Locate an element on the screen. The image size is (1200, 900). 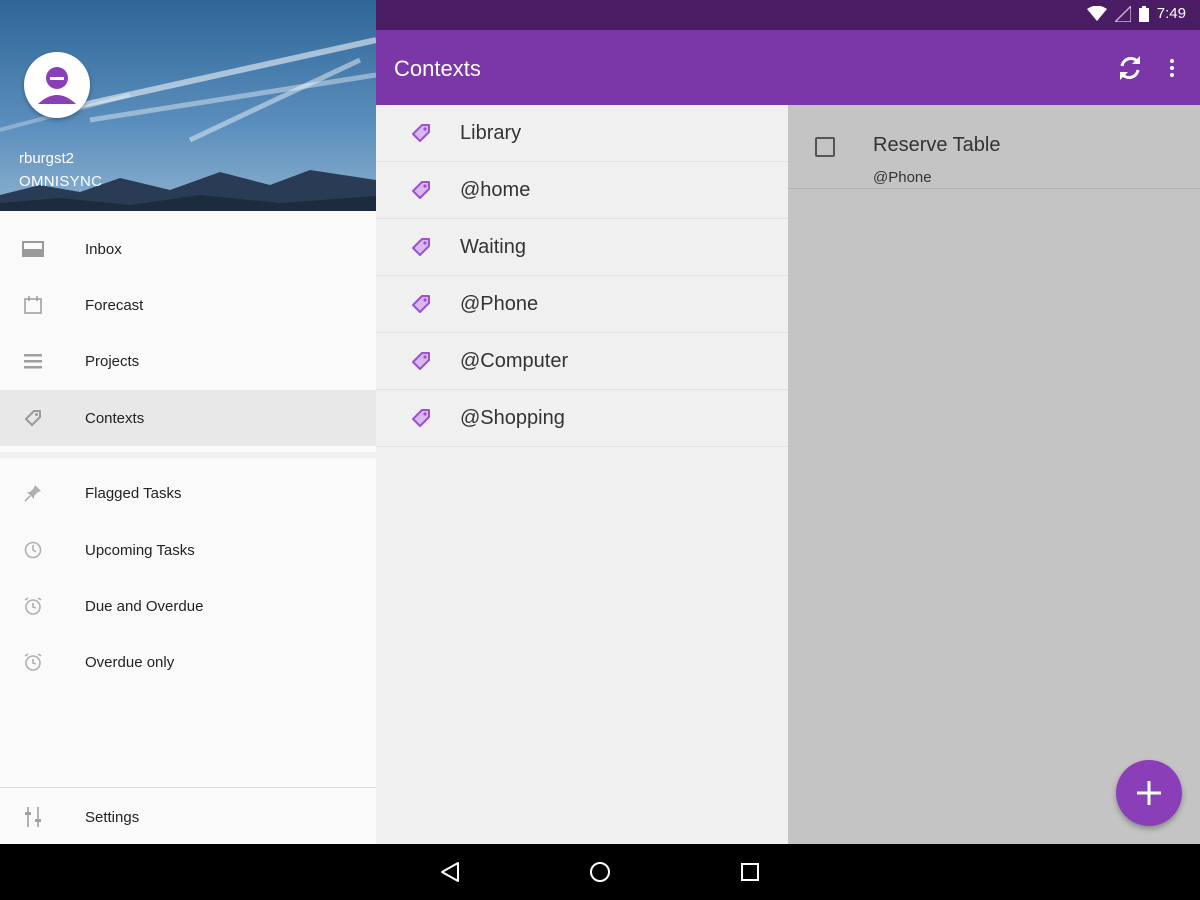
app-bar: Contexts is located at coordinates (788, 67).